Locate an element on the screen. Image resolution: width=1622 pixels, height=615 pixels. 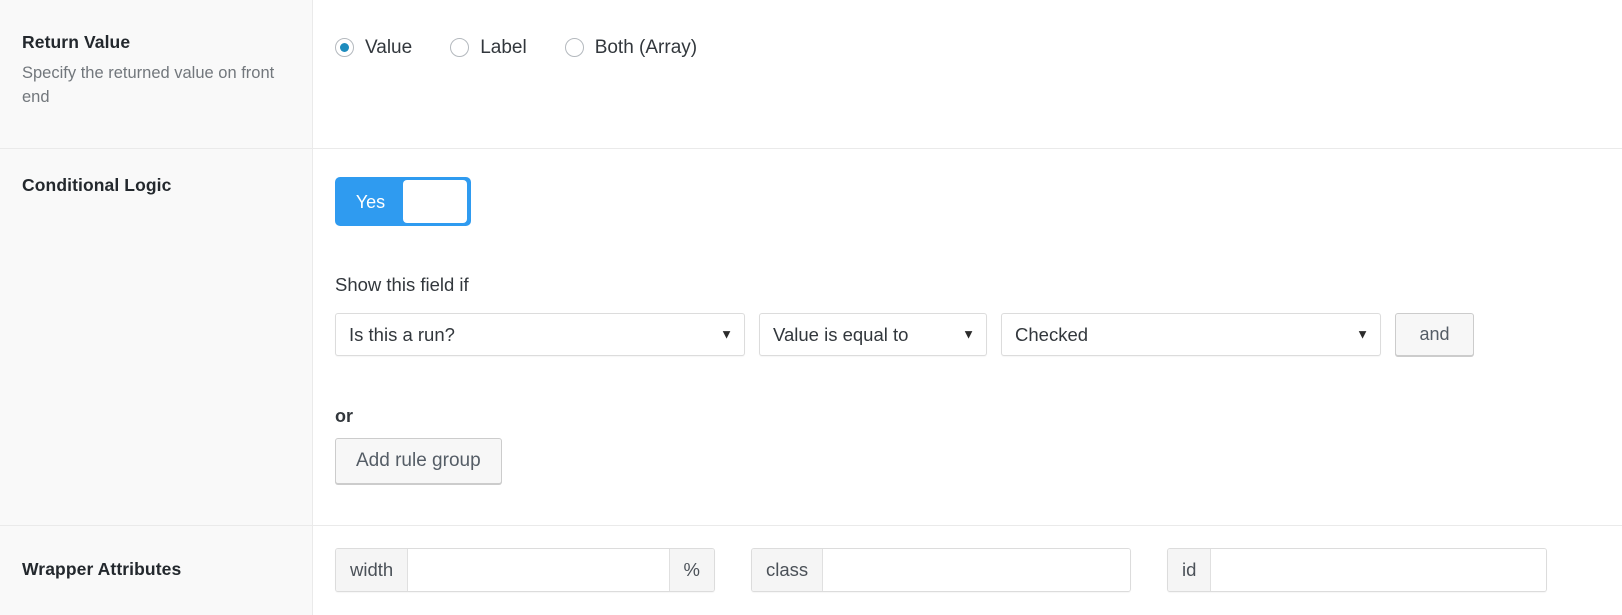
conditional-logic-toggle-label: Yes is located at coordinates (370, 201).